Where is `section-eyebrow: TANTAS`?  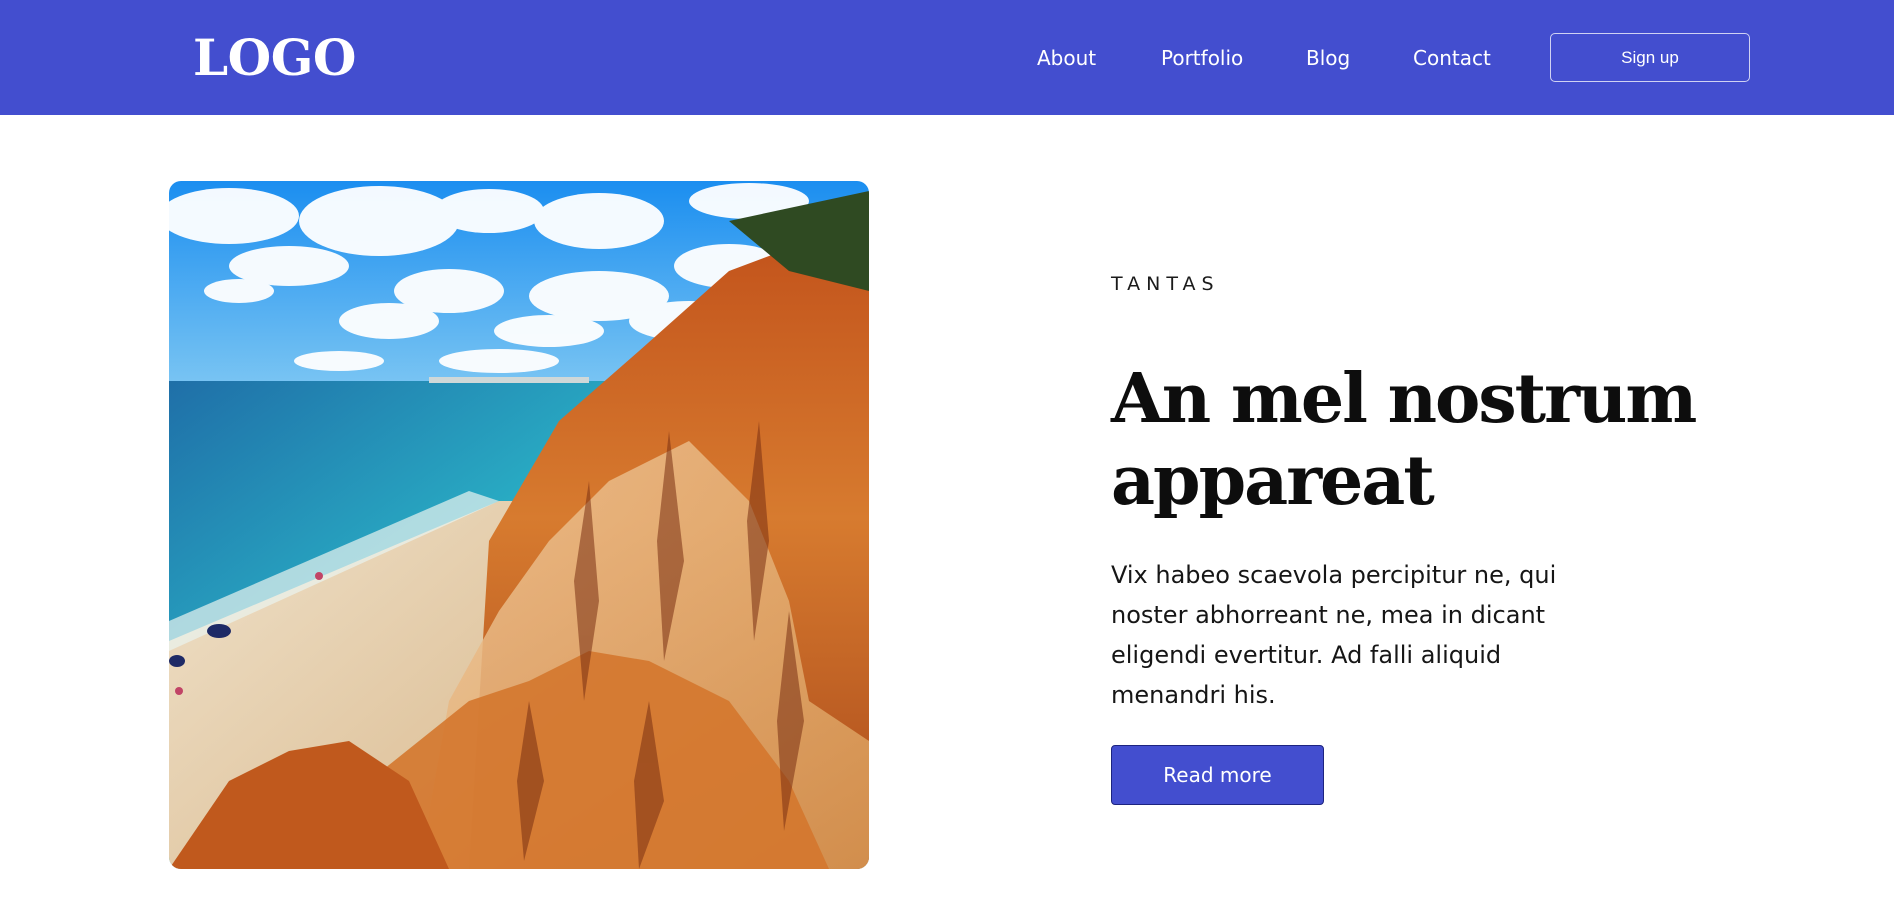 section-eyebrow: TANTAS is located at coordinates (1165, 284).